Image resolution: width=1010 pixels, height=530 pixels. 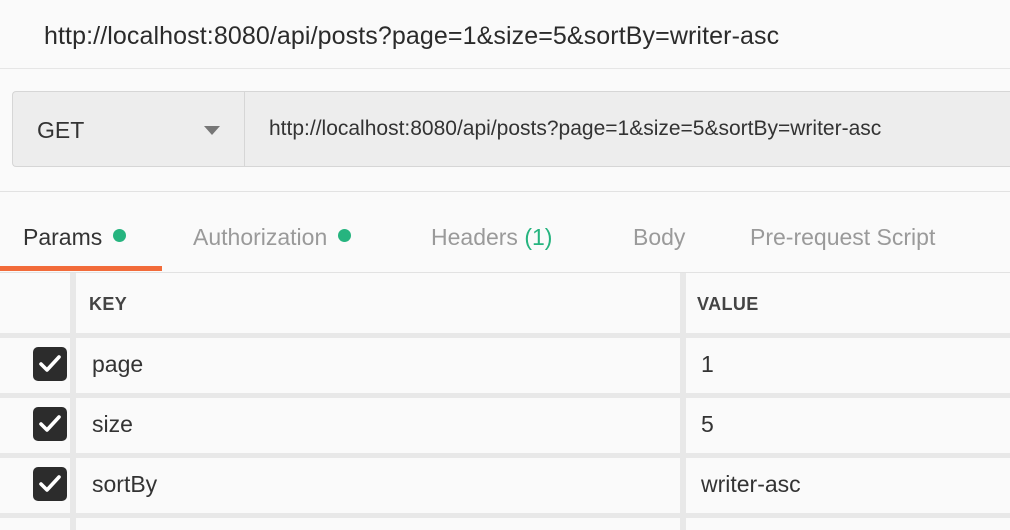 I want to click on tab-label: Pre-request Script, so click(x=843, y=237).